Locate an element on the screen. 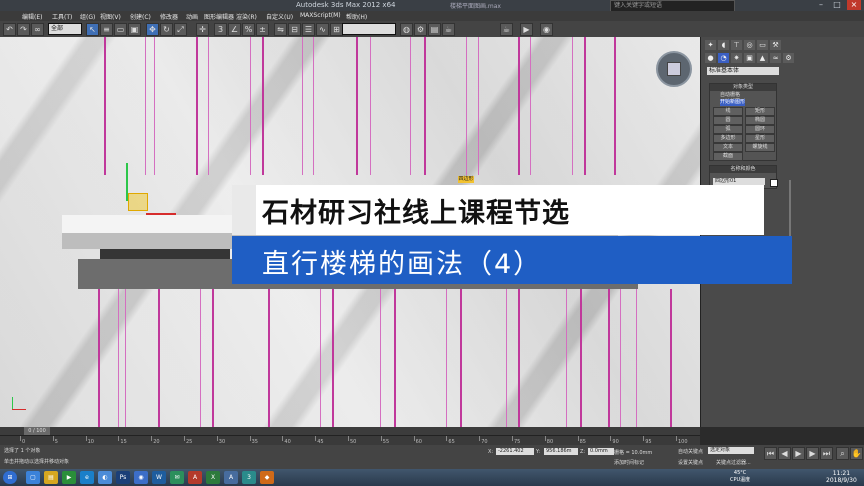  link-icon: ∞ is located at coordinates (37, 29).